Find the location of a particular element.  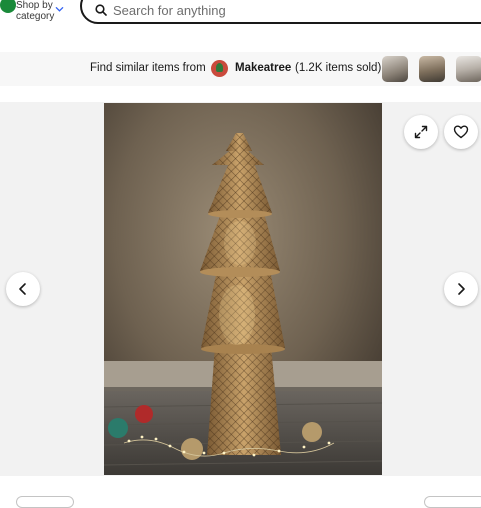

search-icon is located at coordinates (101, 10).